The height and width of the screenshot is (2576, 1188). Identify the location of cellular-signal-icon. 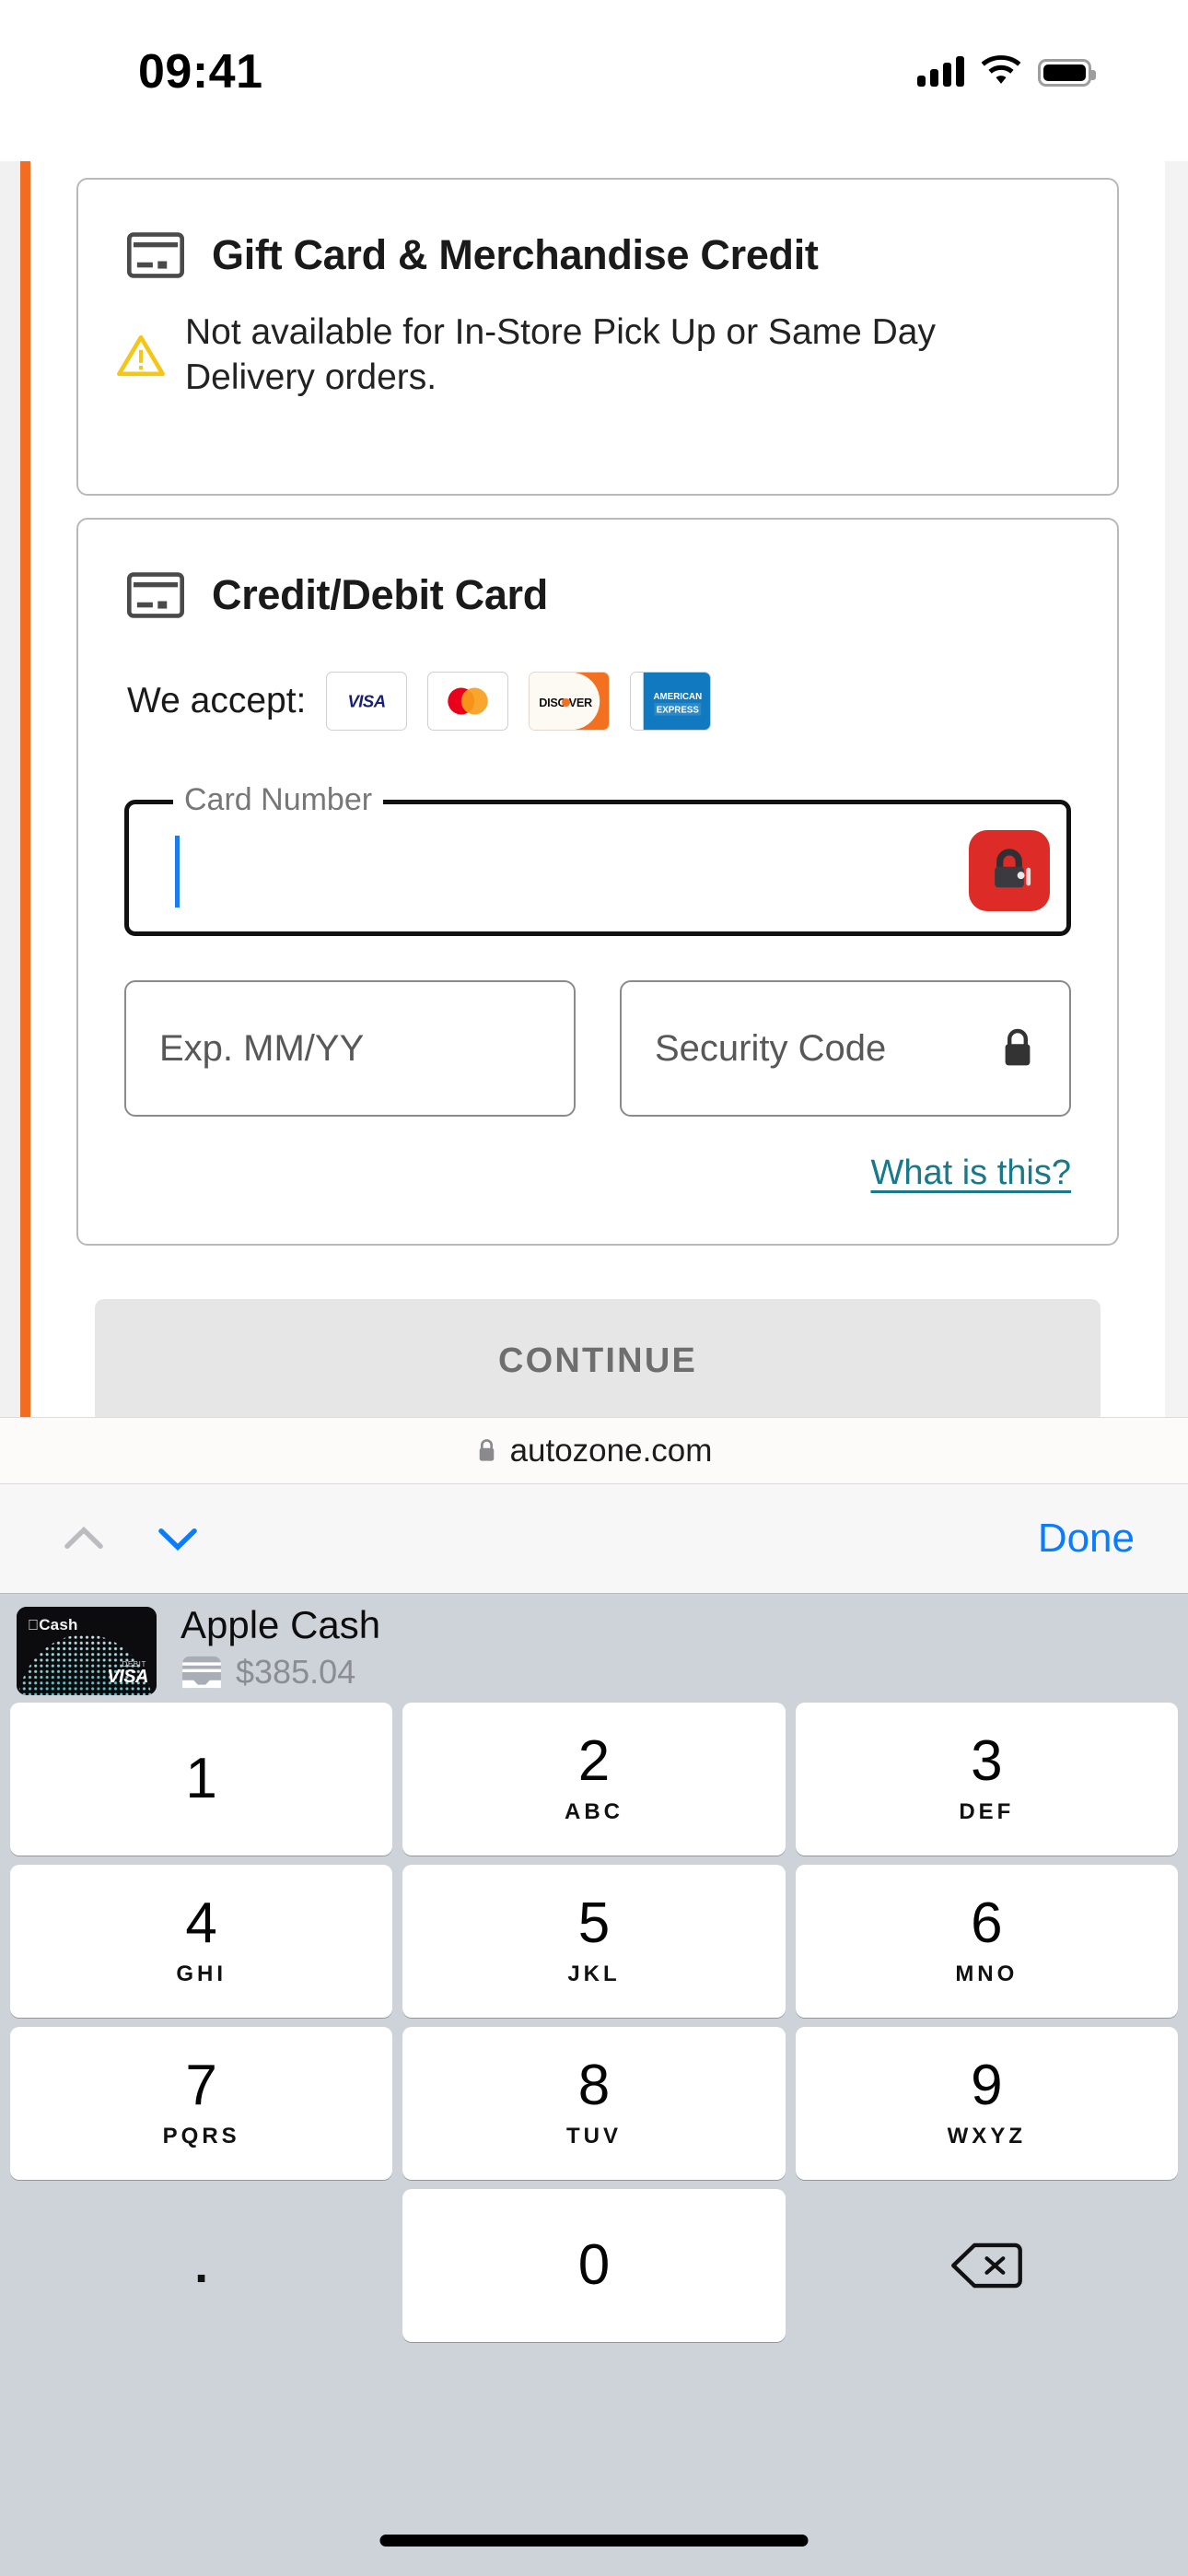
(940, 71).